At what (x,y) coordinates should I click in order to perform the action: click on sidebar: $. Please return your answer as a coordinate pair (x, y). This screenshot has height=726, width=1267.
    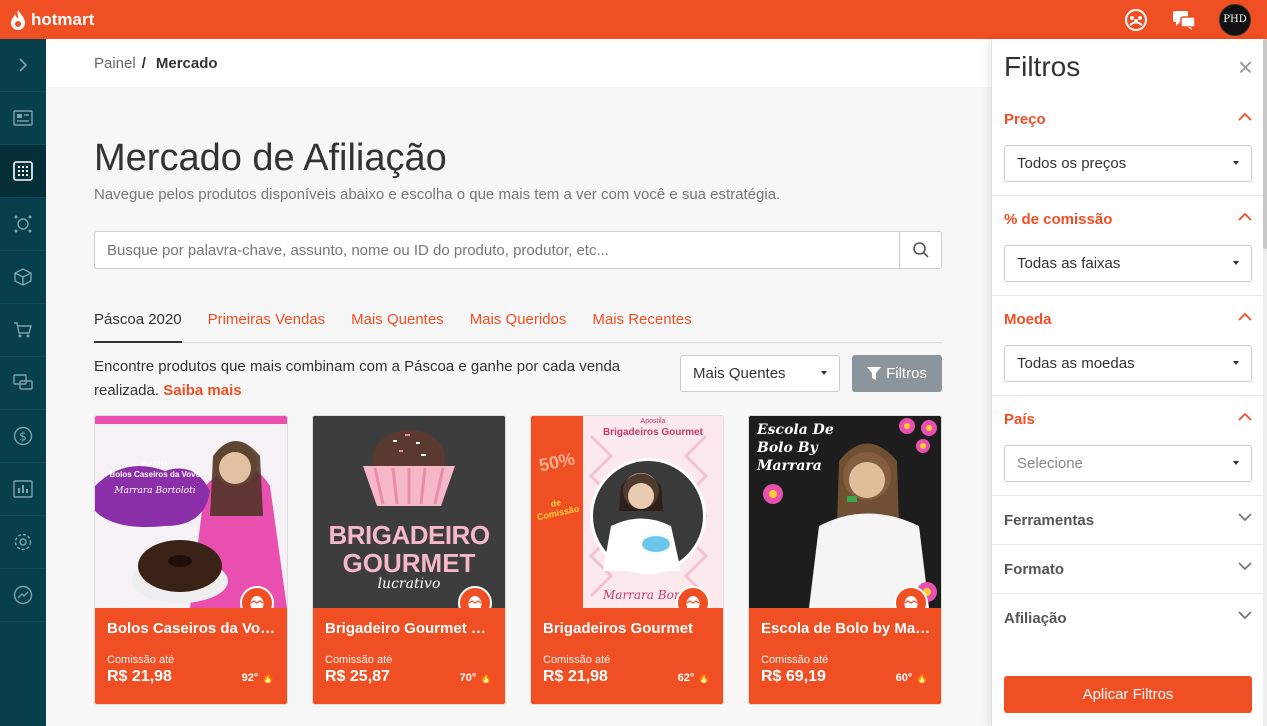
    Looking at the image, I should click on (23, 382).